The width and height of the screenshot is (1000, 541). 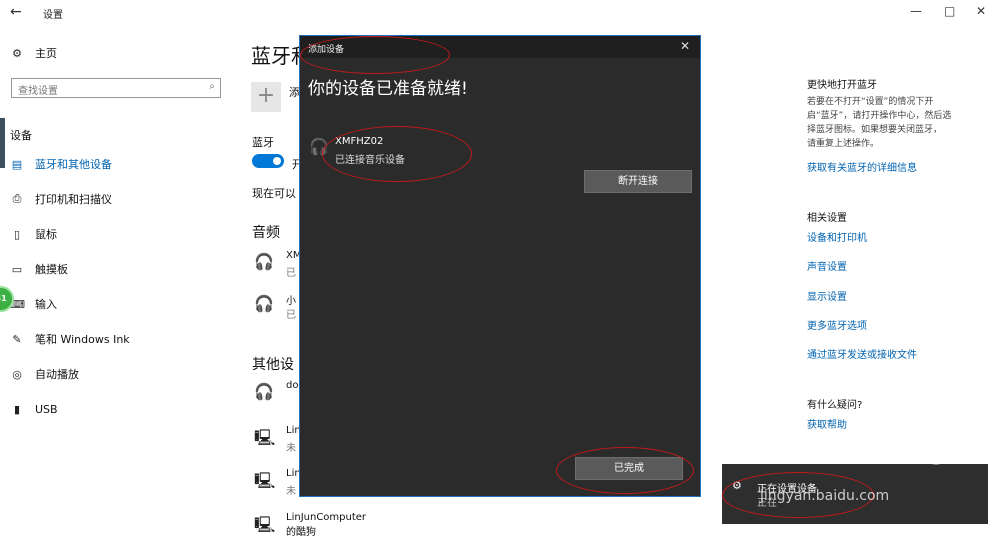 I want to click on bluetooth-devices-icon: ▤, so click(x=17, y=164).